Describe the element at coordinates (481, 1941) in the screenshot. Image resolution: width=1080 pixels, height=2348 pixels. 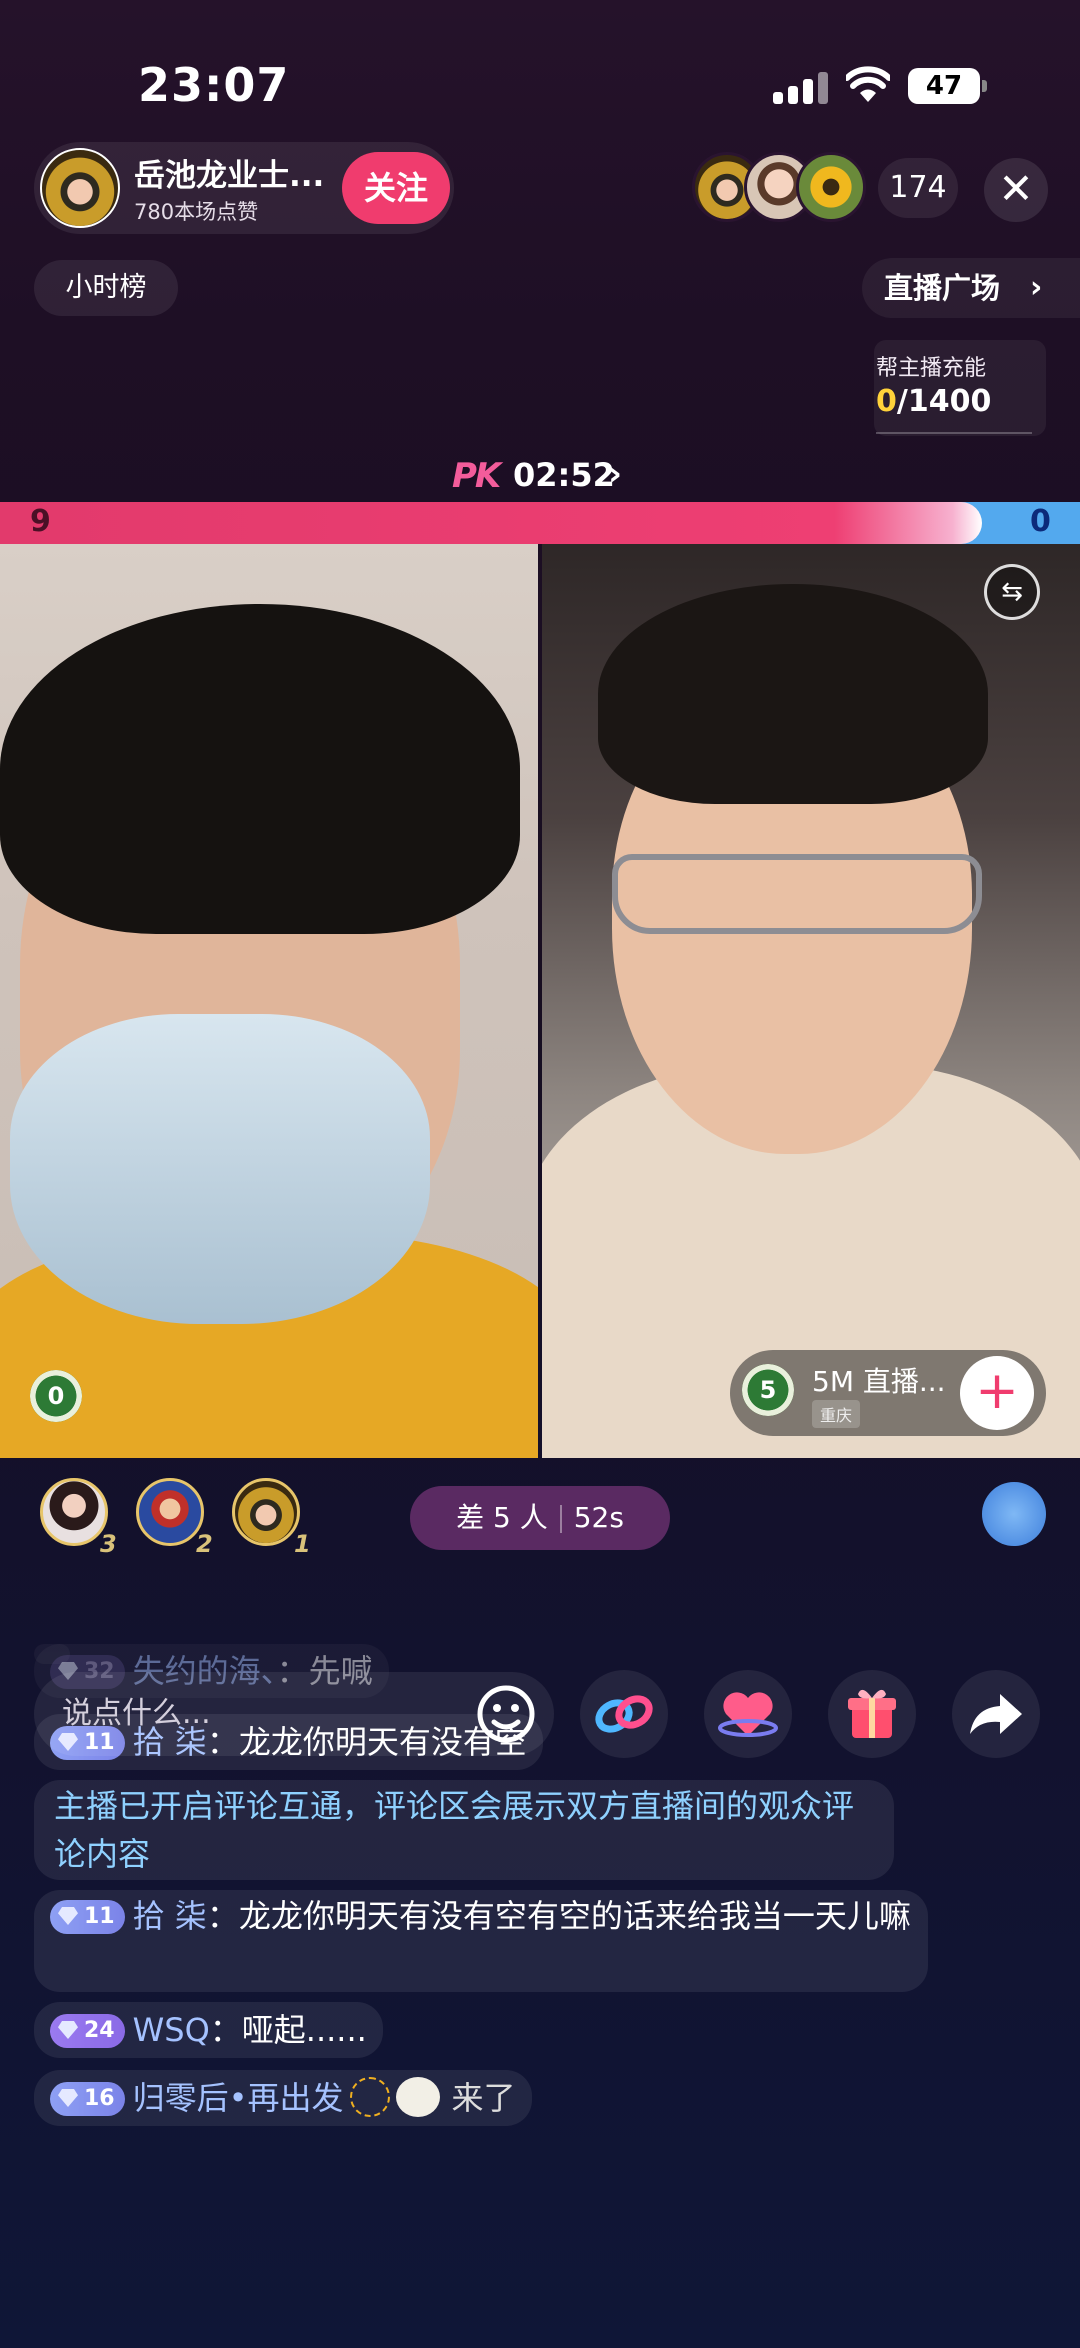
I see `chat-message: 11 拾 柒：龙龙你明天有没有空有空的话来给我当一天儿嘛` at that location.